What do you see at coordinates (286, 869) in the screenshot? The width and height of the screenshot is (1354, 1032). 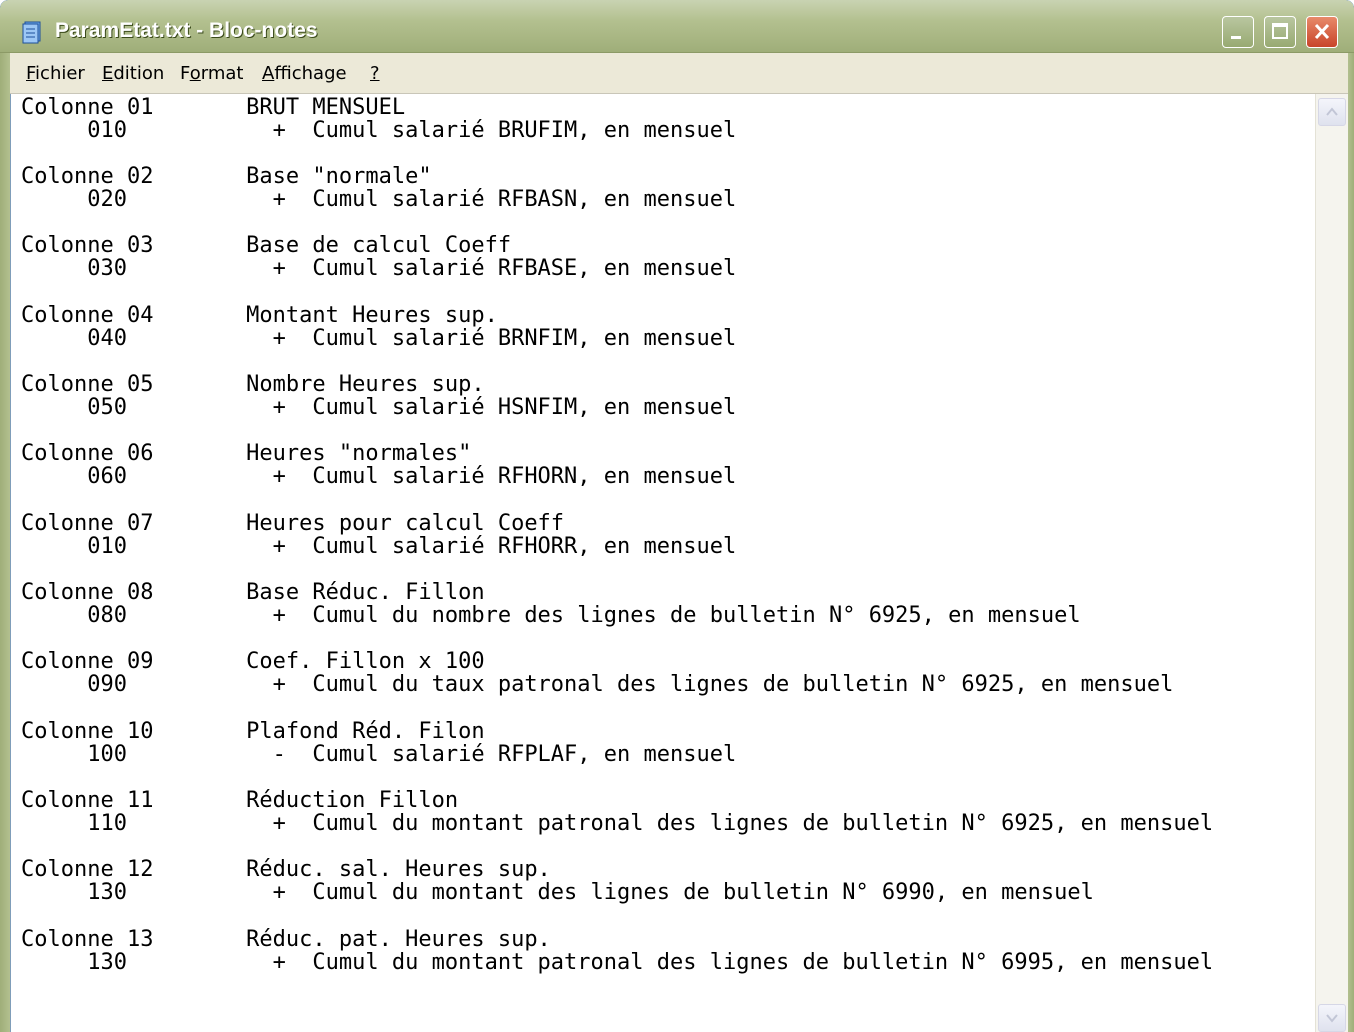 I see `text-line: Colonne 12 Réduc. sal. Heures sup.` at bounding box center [286, 869].